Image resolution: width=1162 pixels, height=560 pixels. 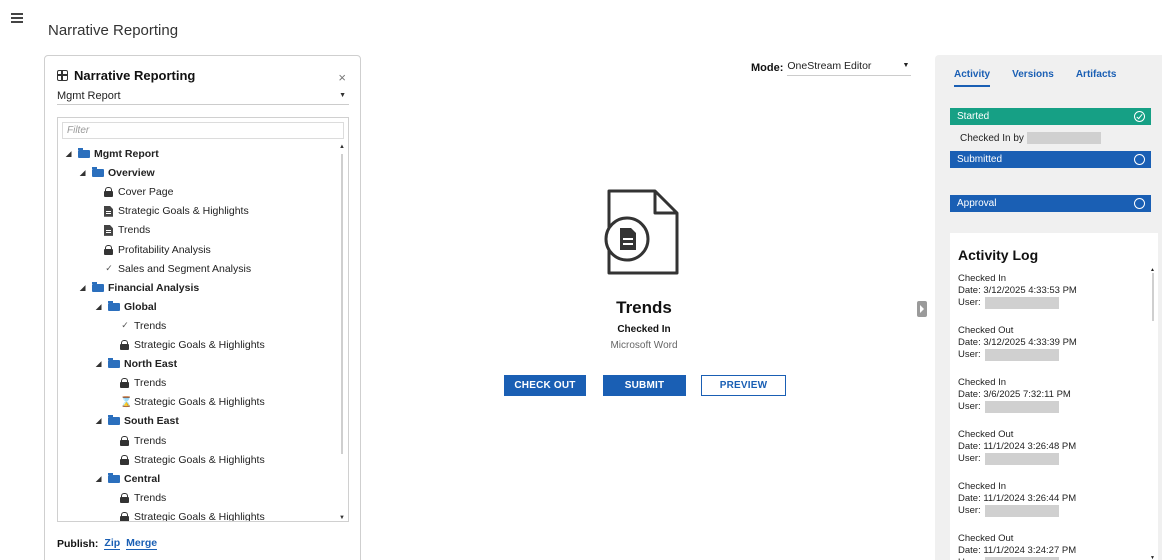 What do you see at coordinates (972, 78) in the screenshot?
I see `tab-activity: Activity` at bounding box center [972, 78].